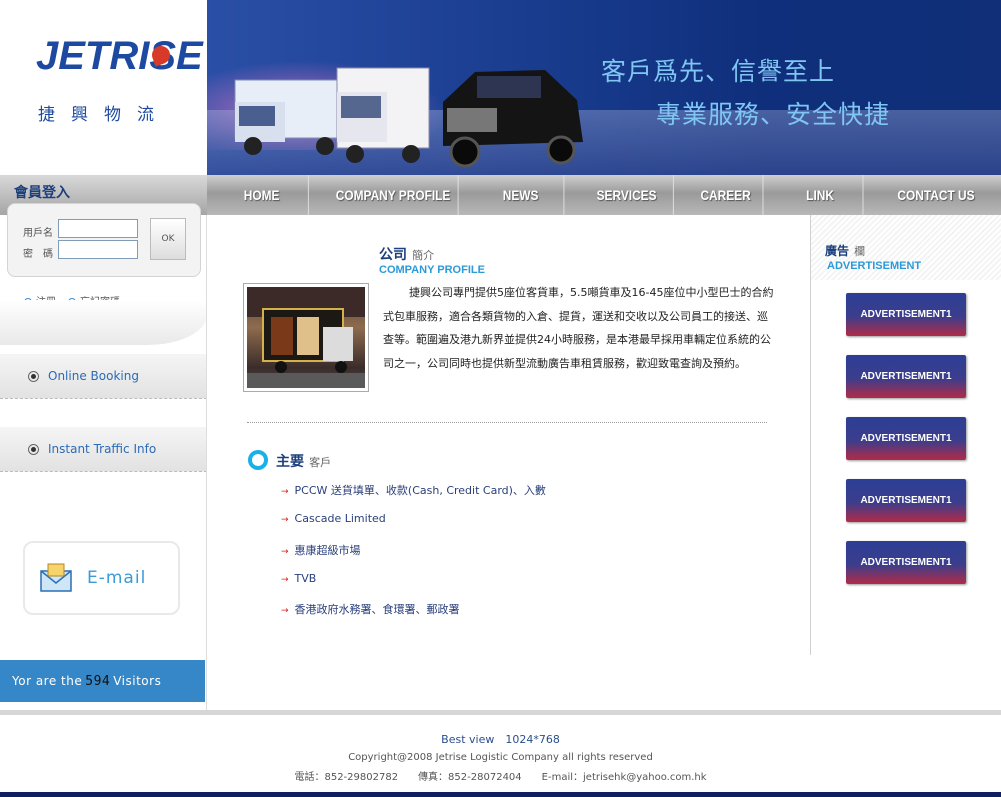 The height and width of the screenshot is (797, 1001). Describe the element at coordinates (407, 255) in the screenshot. I see `profile-heading: 公司 簡介` at that location.